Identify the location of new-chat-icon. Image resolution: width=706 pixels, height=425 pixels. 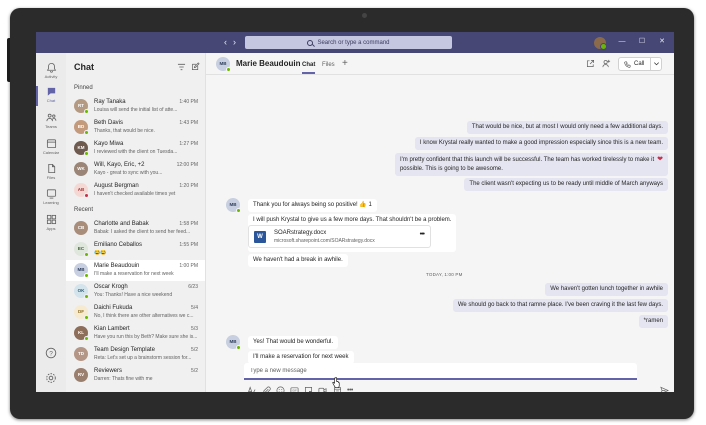
(195, 66).